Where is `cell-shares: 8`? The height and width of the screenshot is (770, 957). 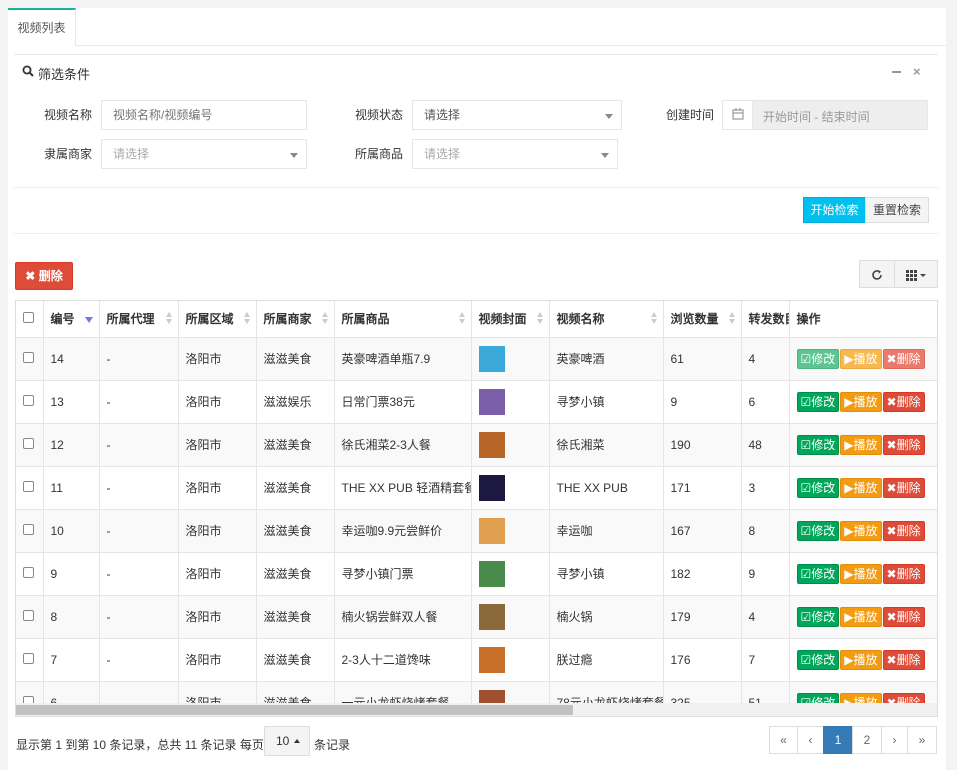 cell-shares: 8 is located at coordinates (765, 531).